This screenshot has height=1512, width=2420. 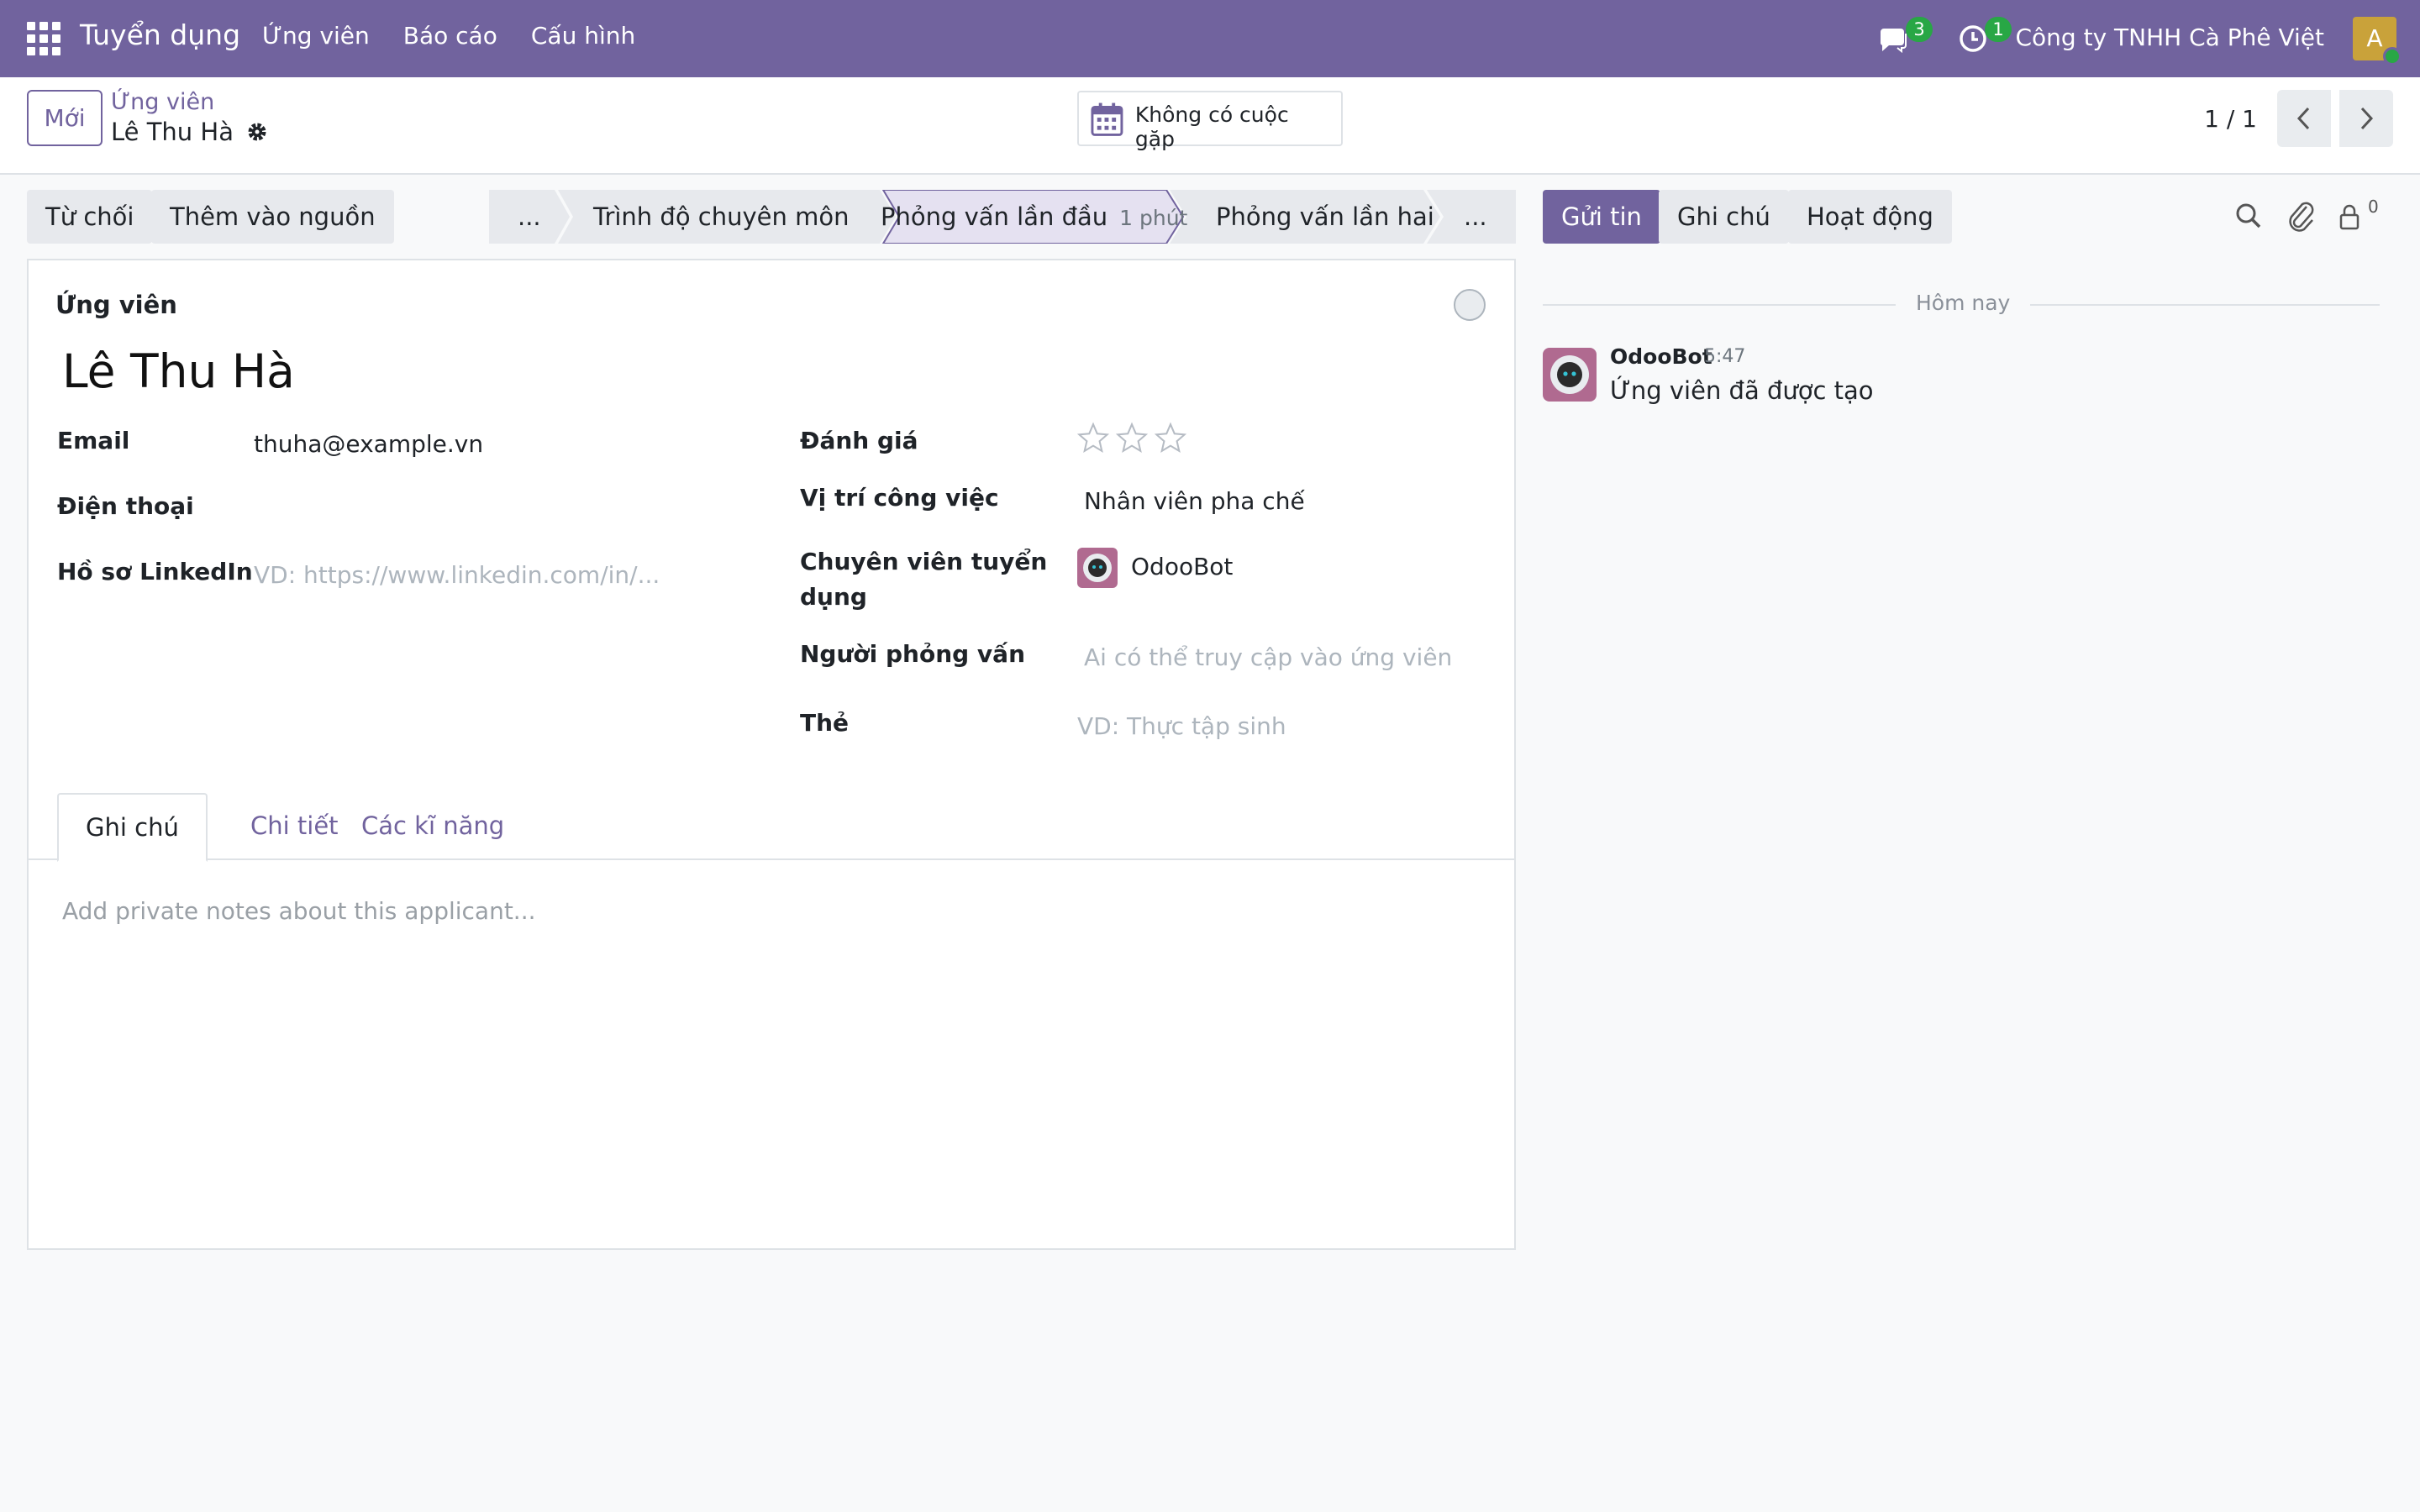 I want to click on online-status-icon, so click(x=2392, y=56).